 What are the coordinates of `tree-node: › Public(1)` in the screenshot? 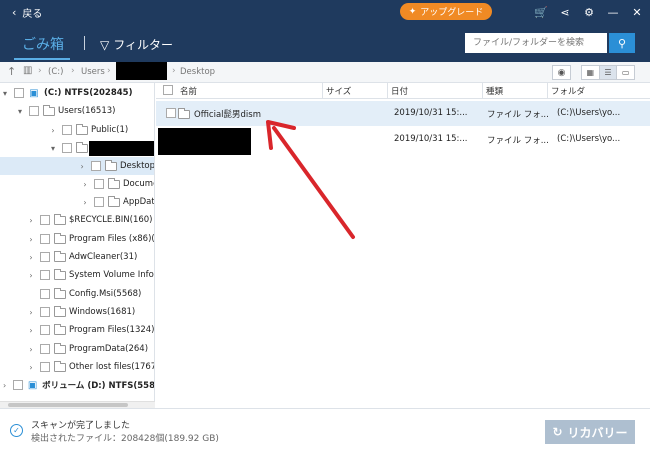 It's located at (88, 130).